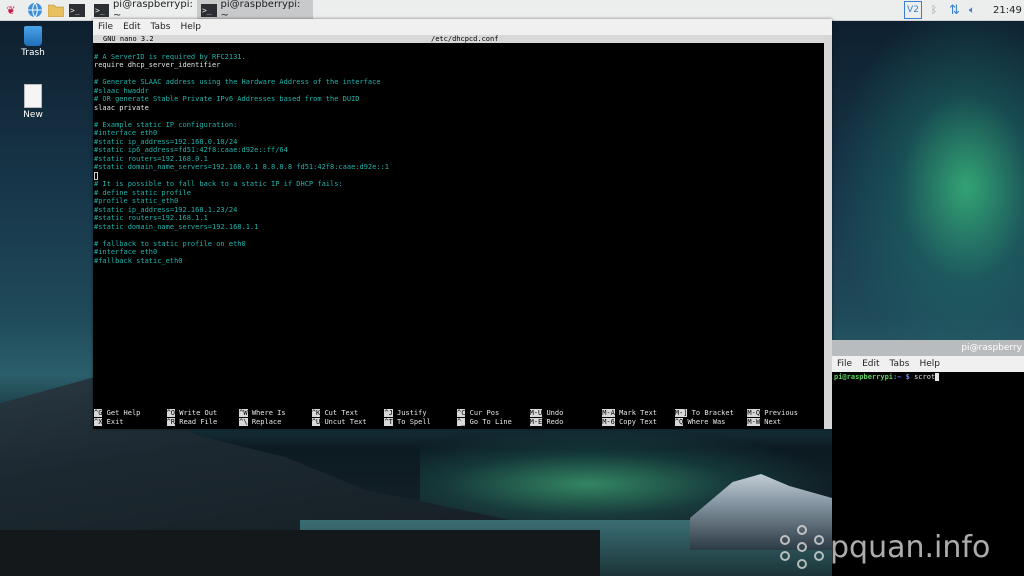  What do you see at coordinates (928, 348) in the screenshot?
I see `window-title: pi@raspberry` at bounding box center [928, 348].